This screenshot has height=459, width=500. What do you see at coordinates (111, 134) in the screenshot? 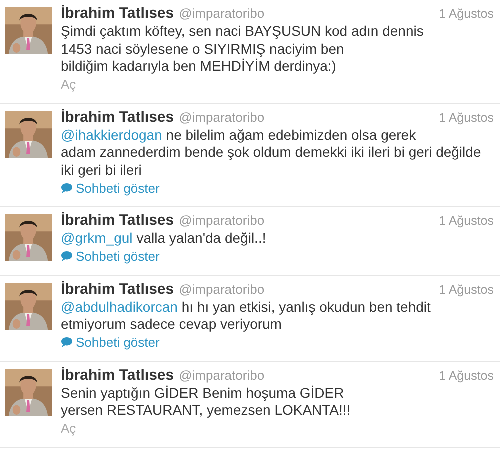
I see `mention-link: @ihakkierdogan` at bounding box center [111, 134].